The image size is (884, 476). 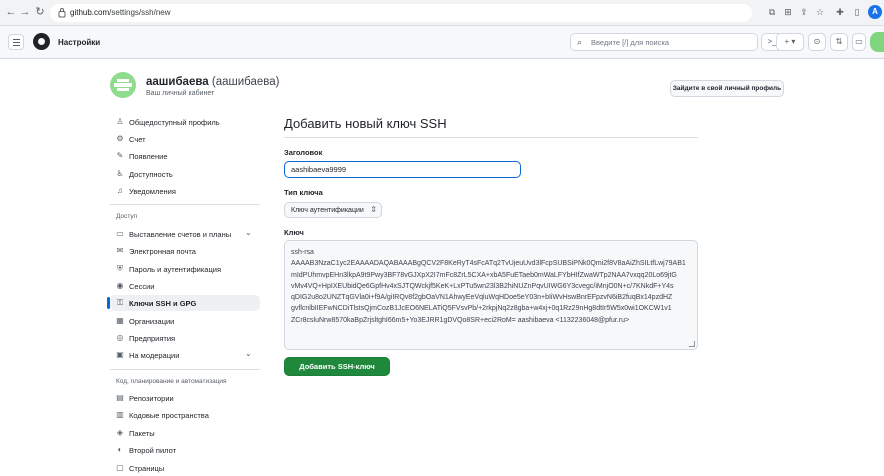 I want to click on forward-icon: →, so click(x=25, y=12).